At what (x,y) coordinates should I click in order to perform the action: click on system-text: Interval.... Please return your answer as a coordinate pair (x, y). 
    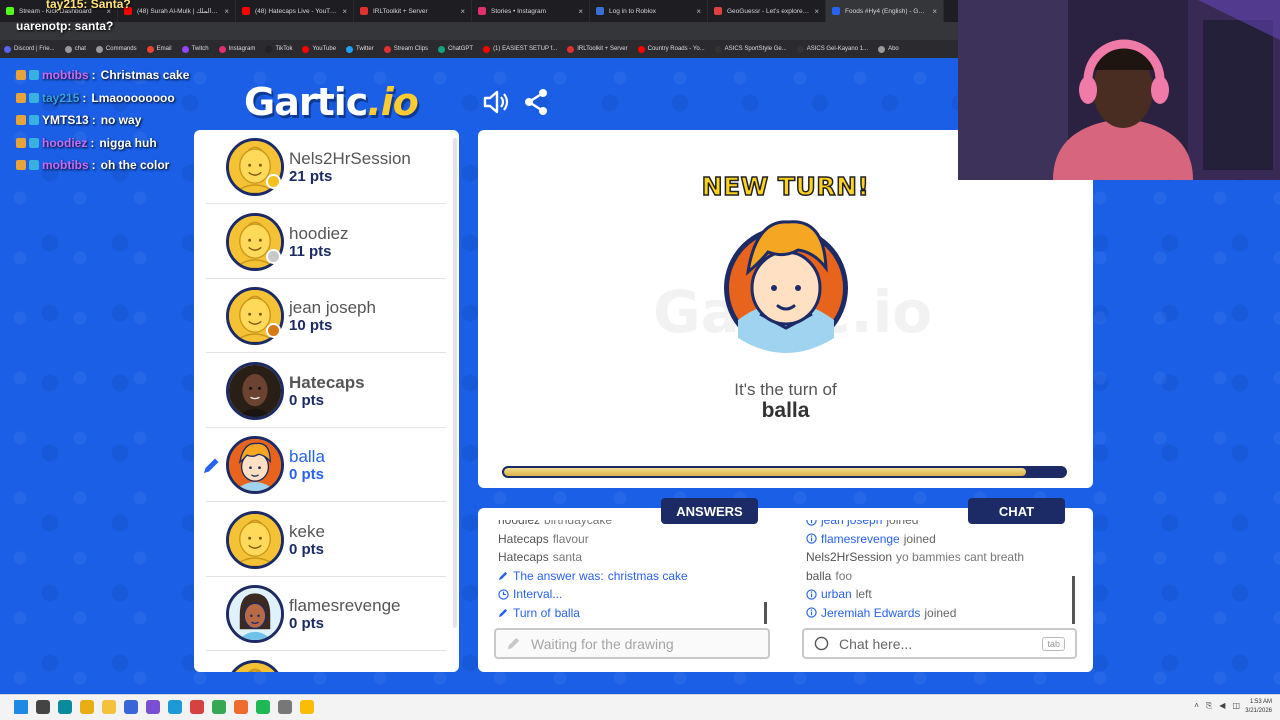
    Looking at the image, I should click on (538, 594).